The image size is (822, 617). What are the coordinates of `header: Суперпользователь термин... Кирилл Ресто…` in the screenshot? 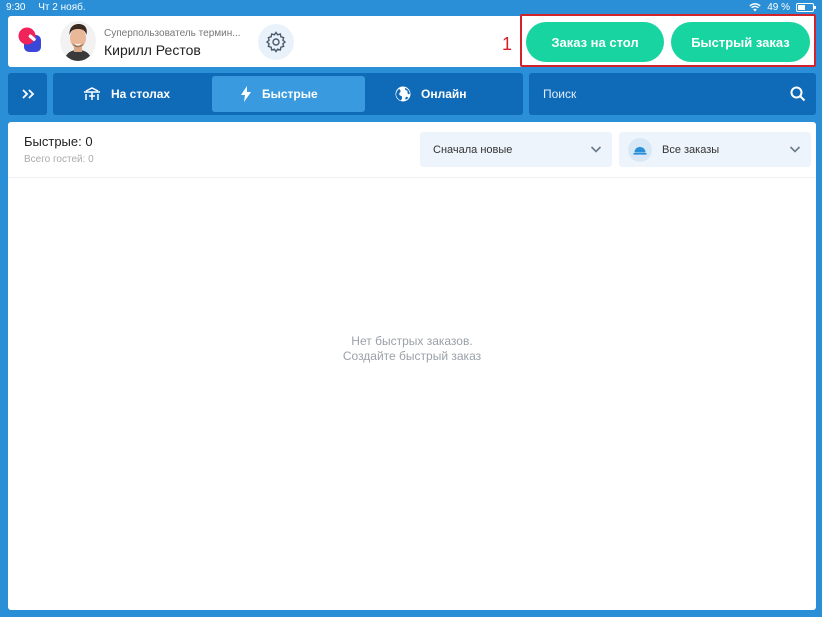 It's located at (412, 40).